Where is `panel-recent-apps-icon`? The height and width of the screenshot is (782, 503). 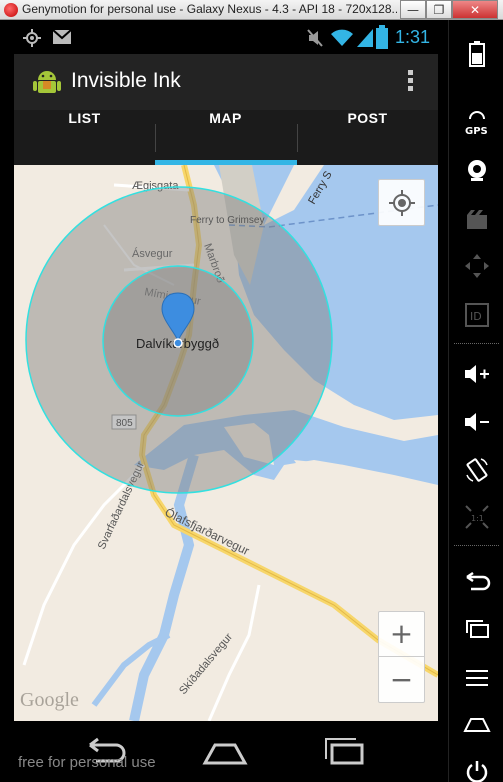 panel-recent-apps-icon is located at coordinates (476, 629).